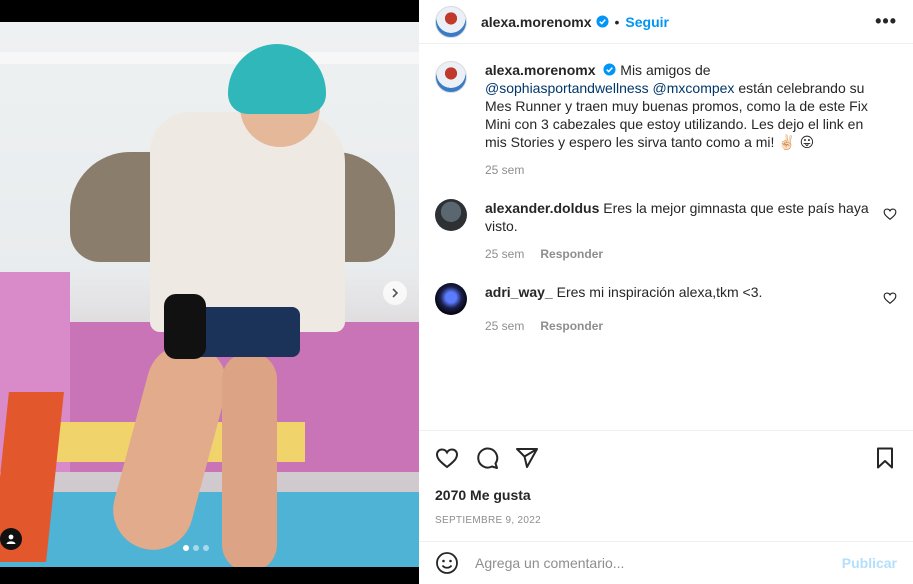  I want to click on more-horizontal-icon: •••, so click(886, 21).